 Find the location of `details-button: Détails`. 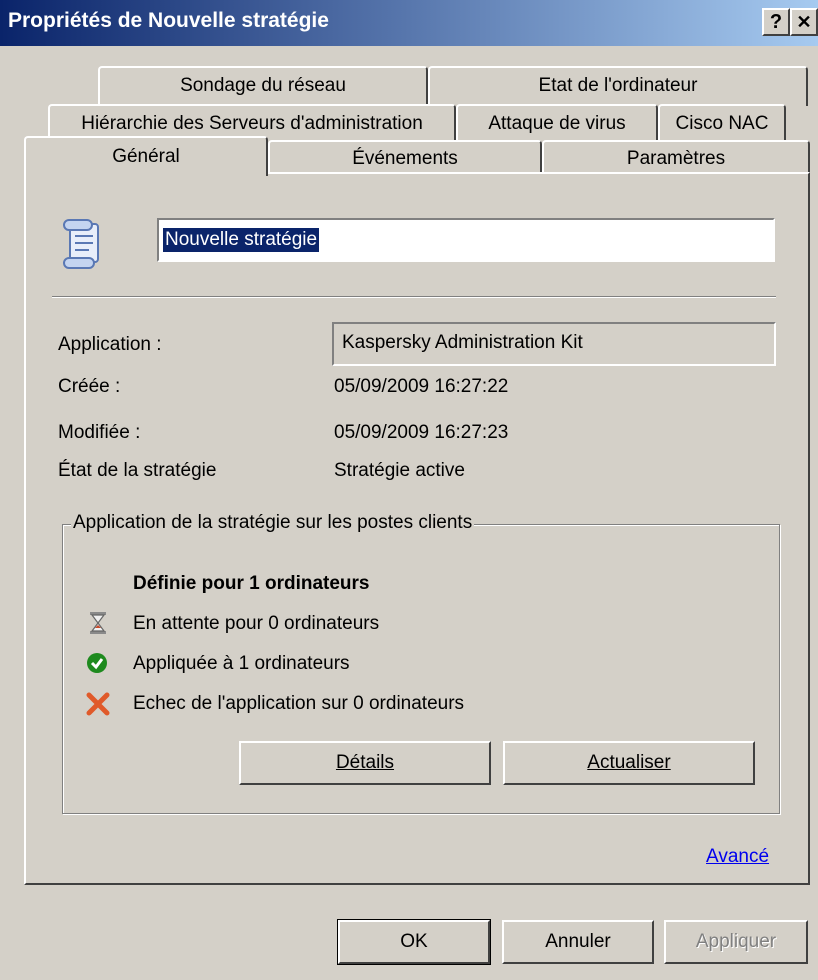

details-button: Détails is located at coordinates (365, 763).